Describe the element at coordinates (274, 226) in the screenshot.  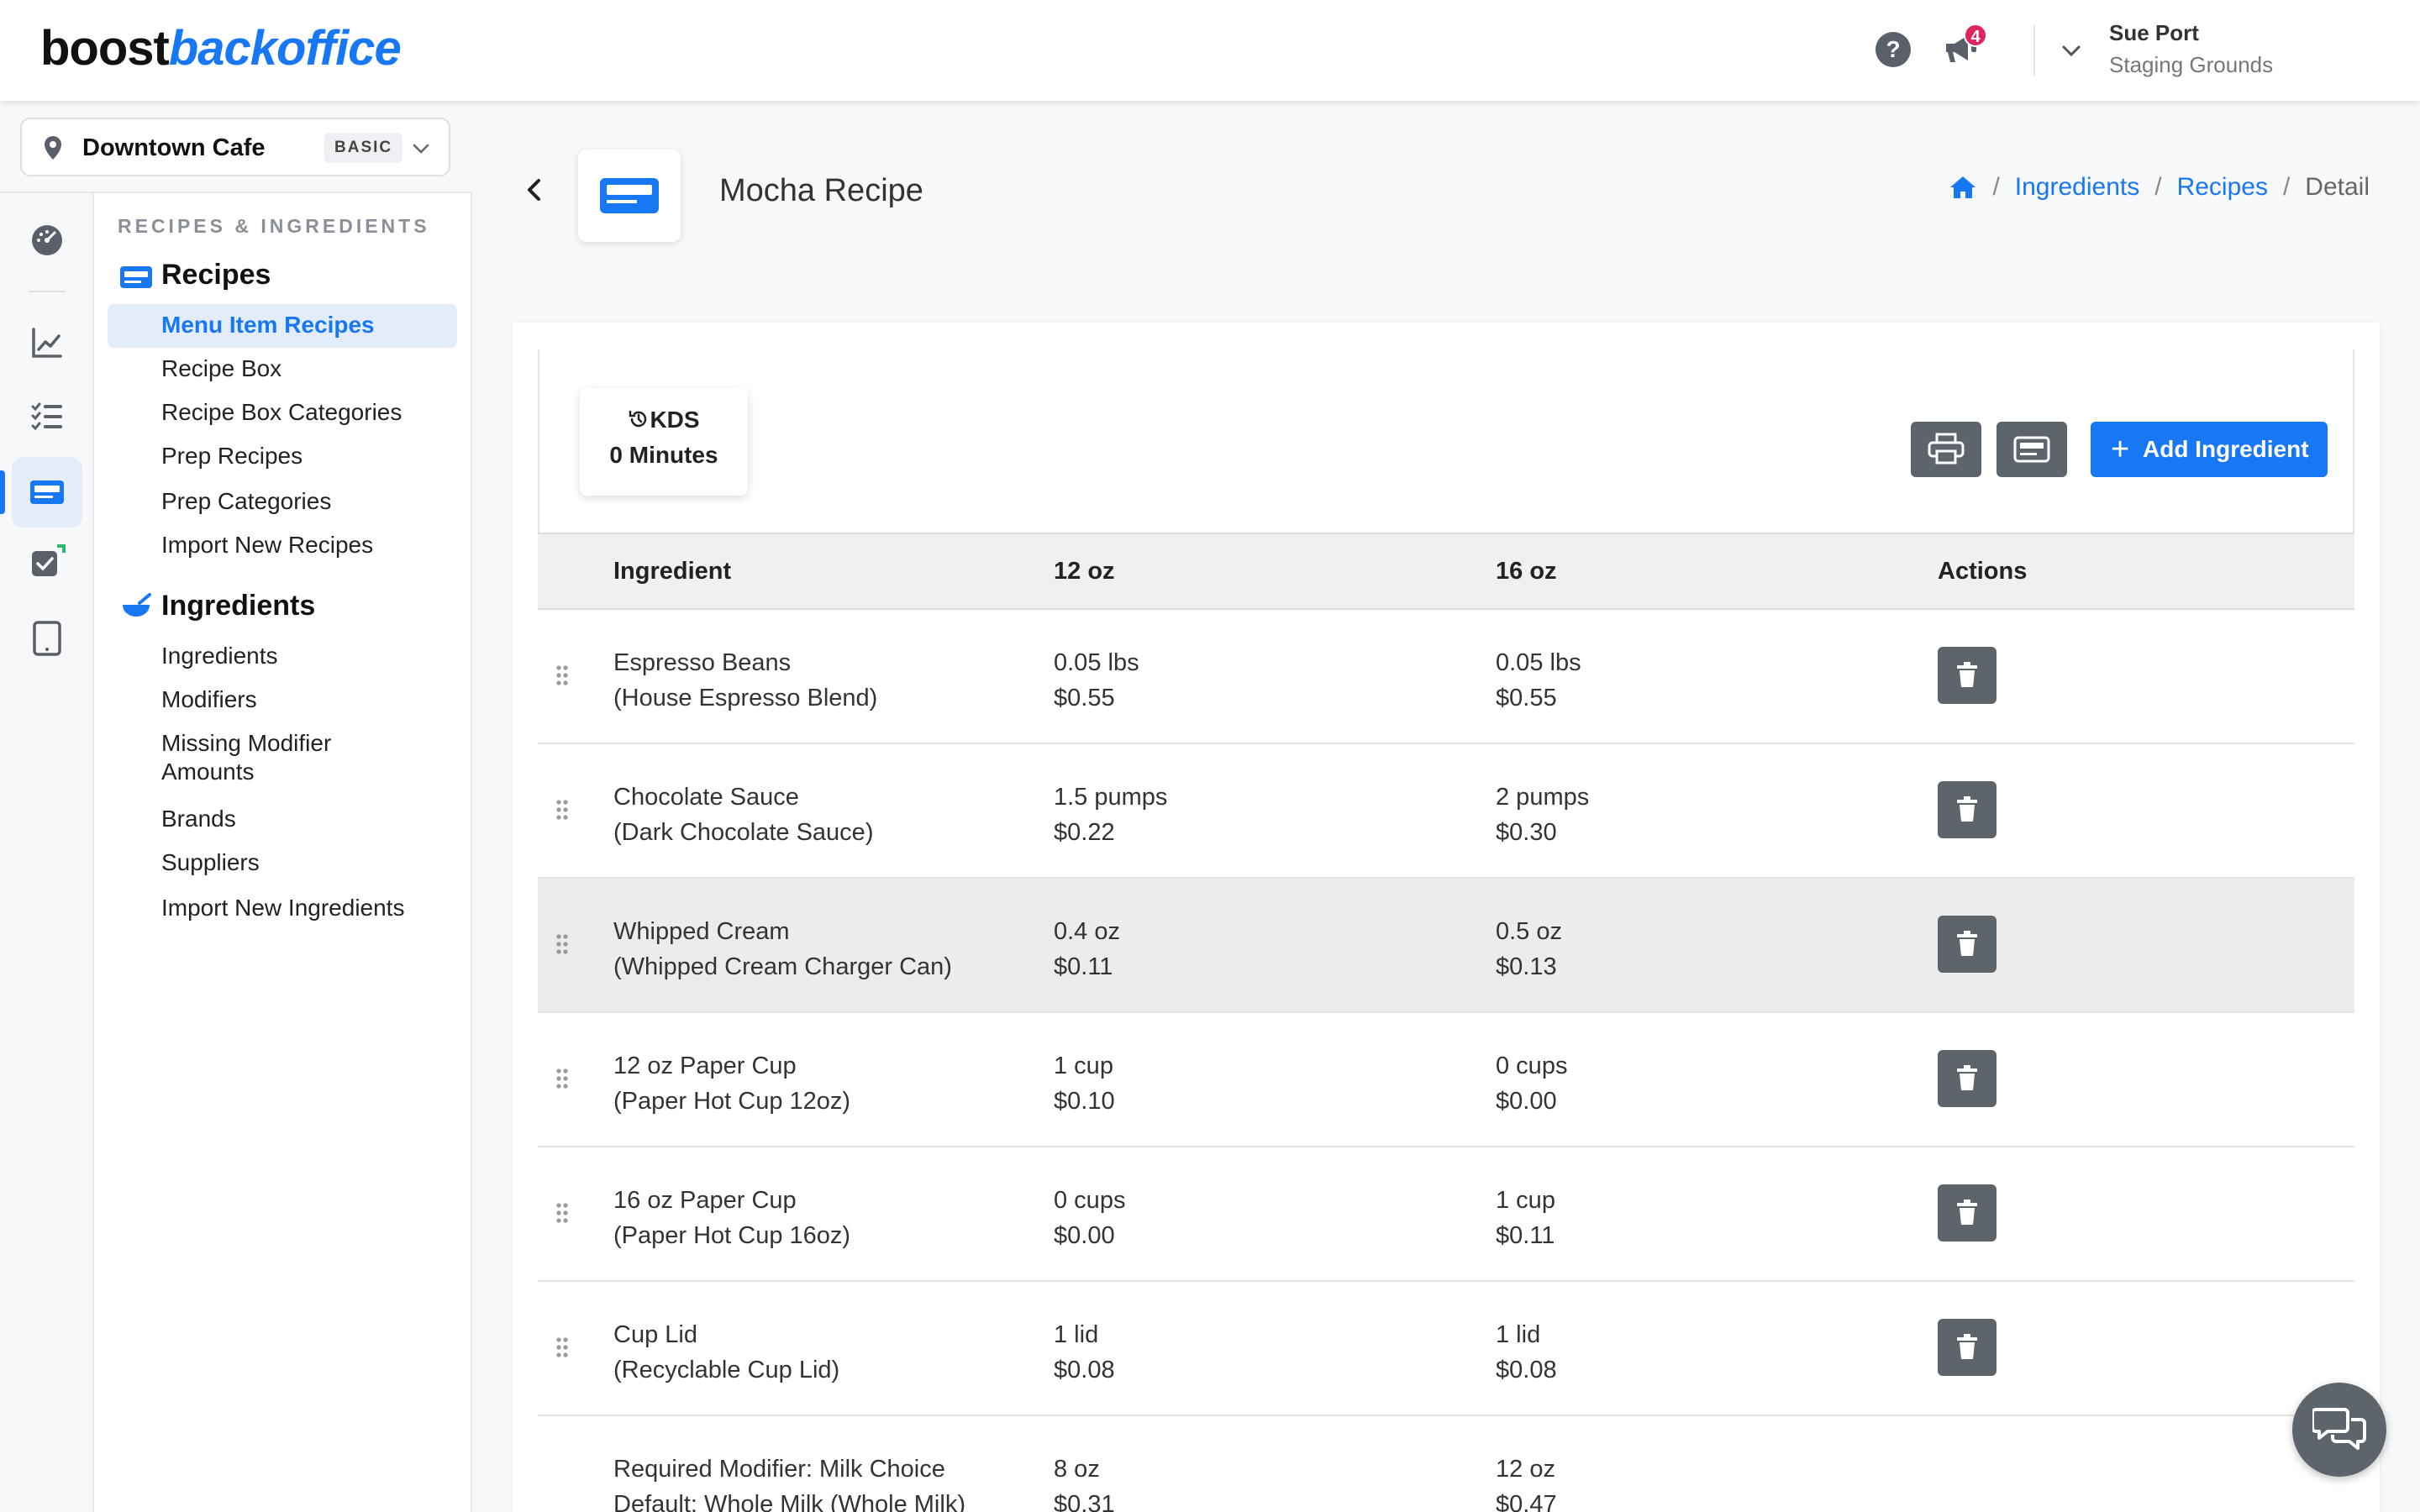
I see `sidebar-section-label: RECIPES & INGREDIENTS` at that location.